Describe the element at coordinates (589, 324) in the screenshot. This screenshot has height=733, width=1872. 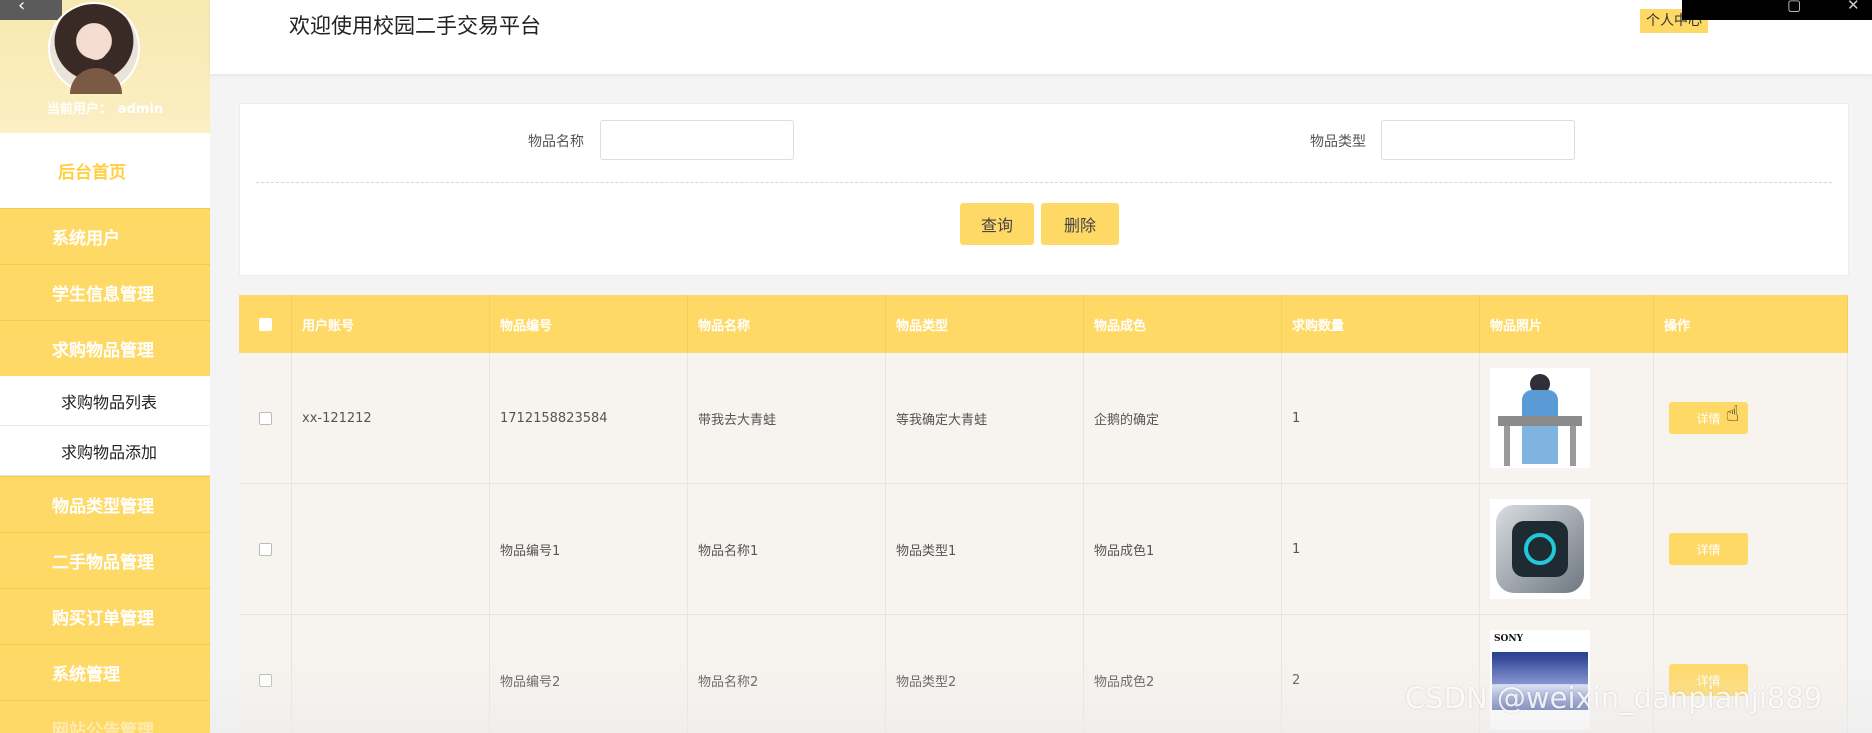
I see `col-header: 物品编号` at that location.